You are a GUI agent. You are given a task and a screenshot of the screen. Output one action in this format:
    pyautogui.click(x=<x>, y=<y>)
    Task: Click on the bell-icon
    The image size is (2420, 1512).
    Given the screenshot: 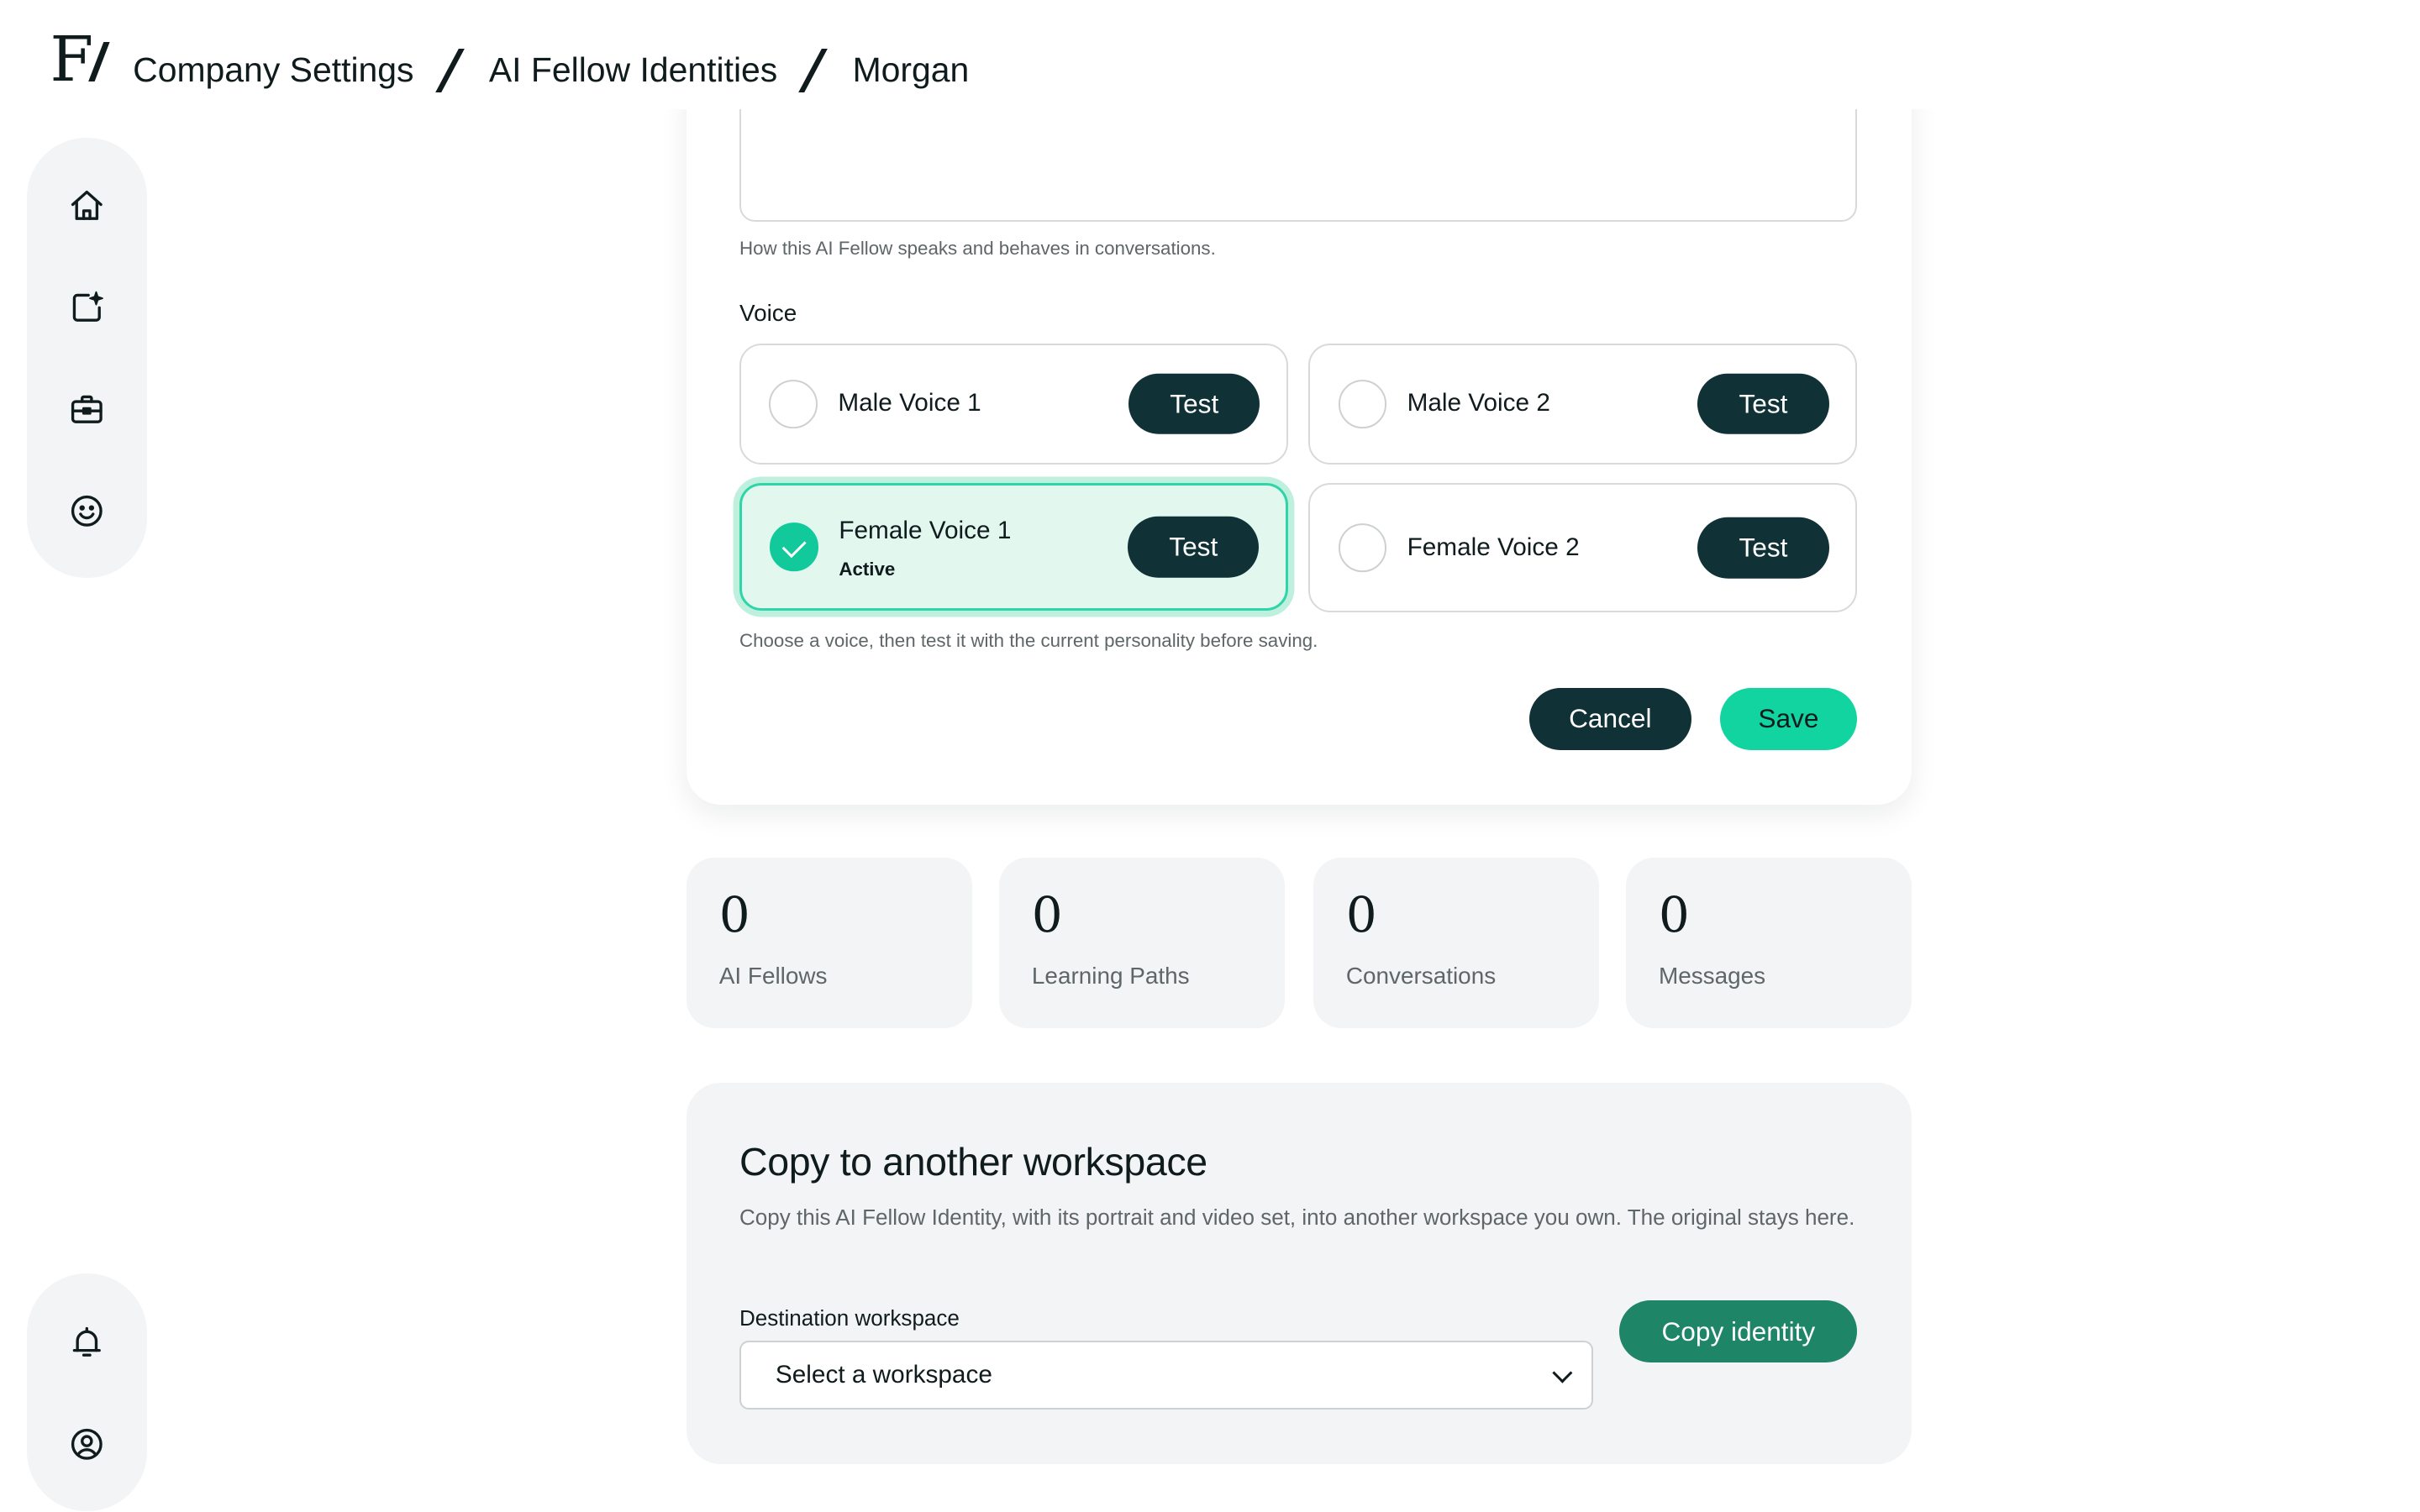 What is the action you would take?
    pyautogui.click(x=86, y=1341)
    